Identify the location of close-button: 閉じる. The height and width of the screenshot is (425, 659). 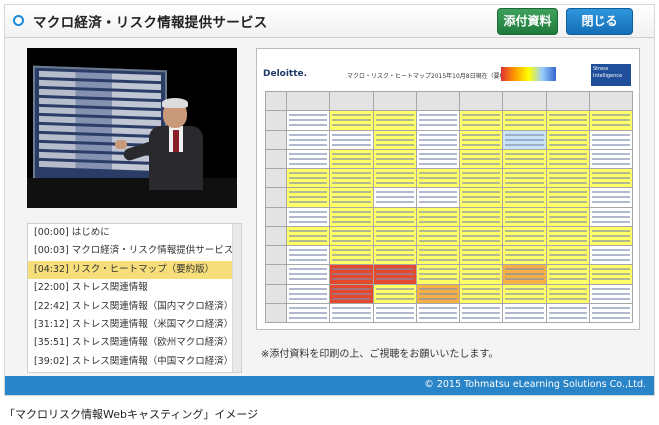
(599, 21).